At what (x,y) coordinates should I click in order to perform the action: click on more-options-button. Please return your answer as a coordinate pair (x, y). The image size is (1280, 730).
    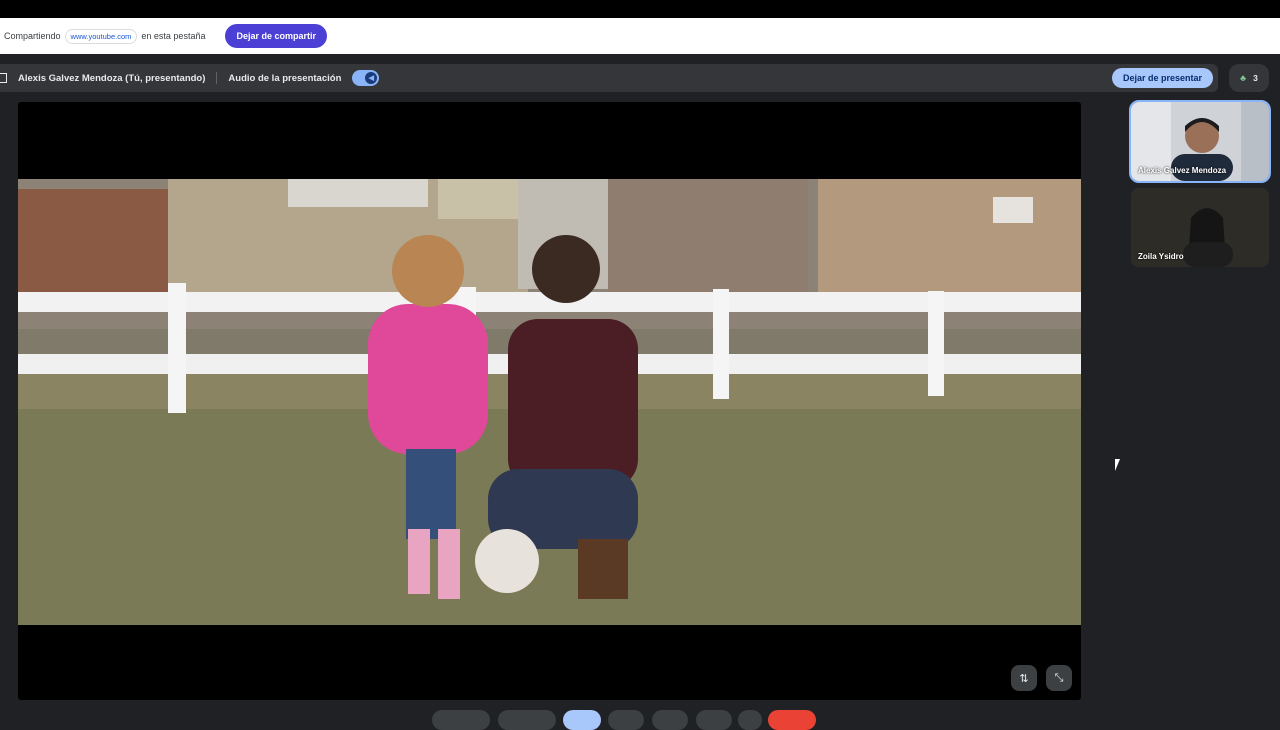
    Looking at the image, I should click on (750, 720).